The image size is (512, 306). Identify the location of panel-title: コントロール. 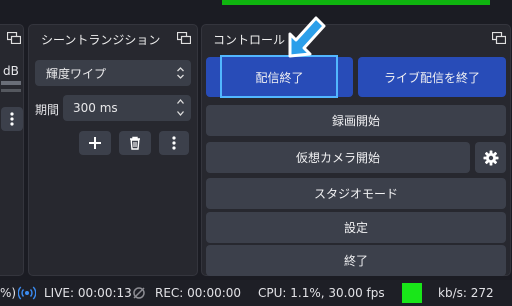
(249, 40).